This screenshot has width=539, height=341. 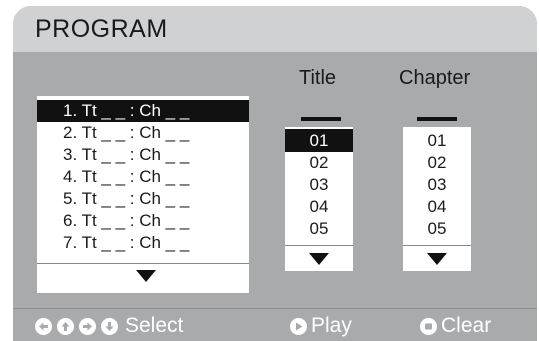 What do you see at coordinates (109, 326) in the screenshot?
I see `down-arrow-icon` at bounding box center [109, 326].